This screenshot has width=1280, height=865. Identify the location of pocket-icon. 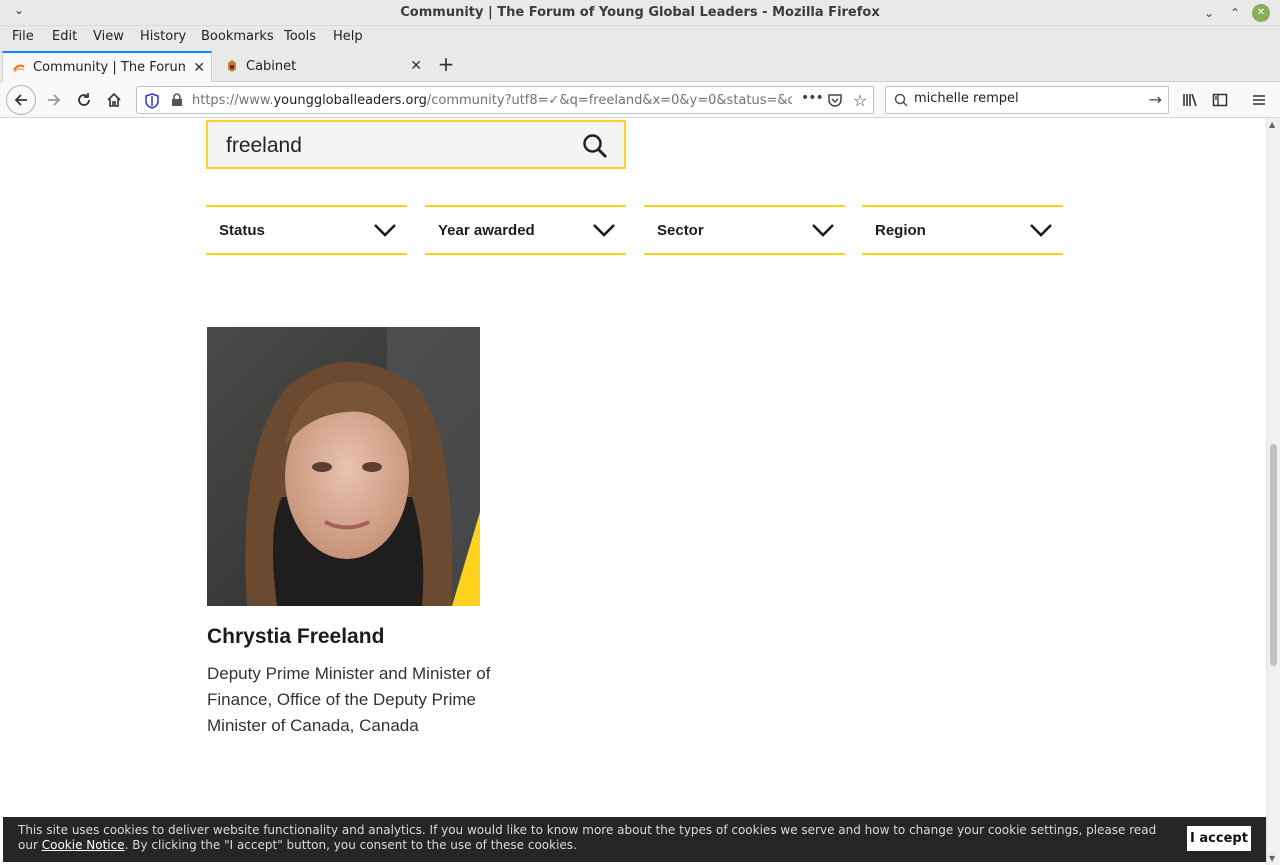
(835, 102).